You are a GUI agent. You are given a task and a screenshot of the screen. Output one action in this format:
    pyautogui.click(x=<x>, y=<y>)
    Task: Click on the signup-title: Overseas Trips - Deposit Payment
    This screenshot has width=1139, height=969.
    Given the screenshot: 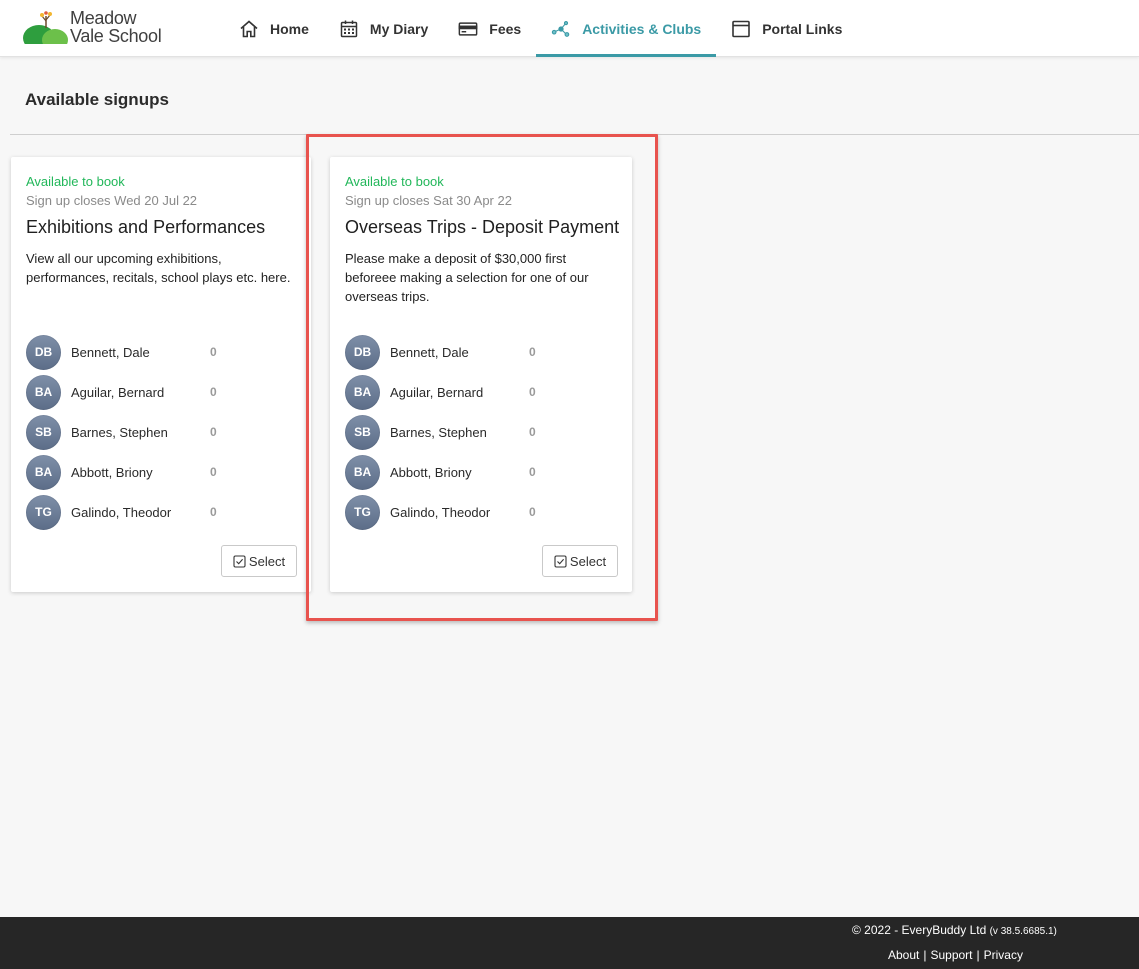 What is the action you would take?
    pyautogui.click(x=482, y=227)
    